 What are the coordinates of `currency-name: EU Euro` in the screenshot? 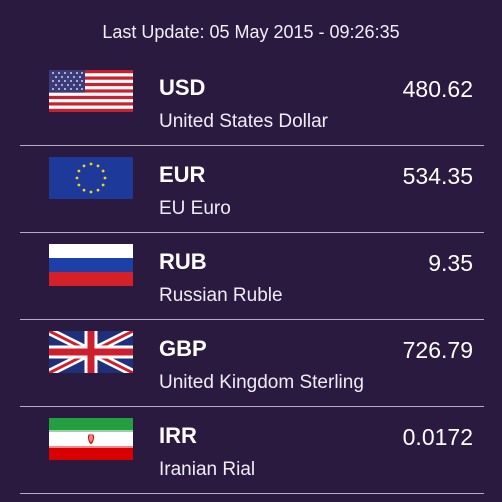 It's located at (195, 208).